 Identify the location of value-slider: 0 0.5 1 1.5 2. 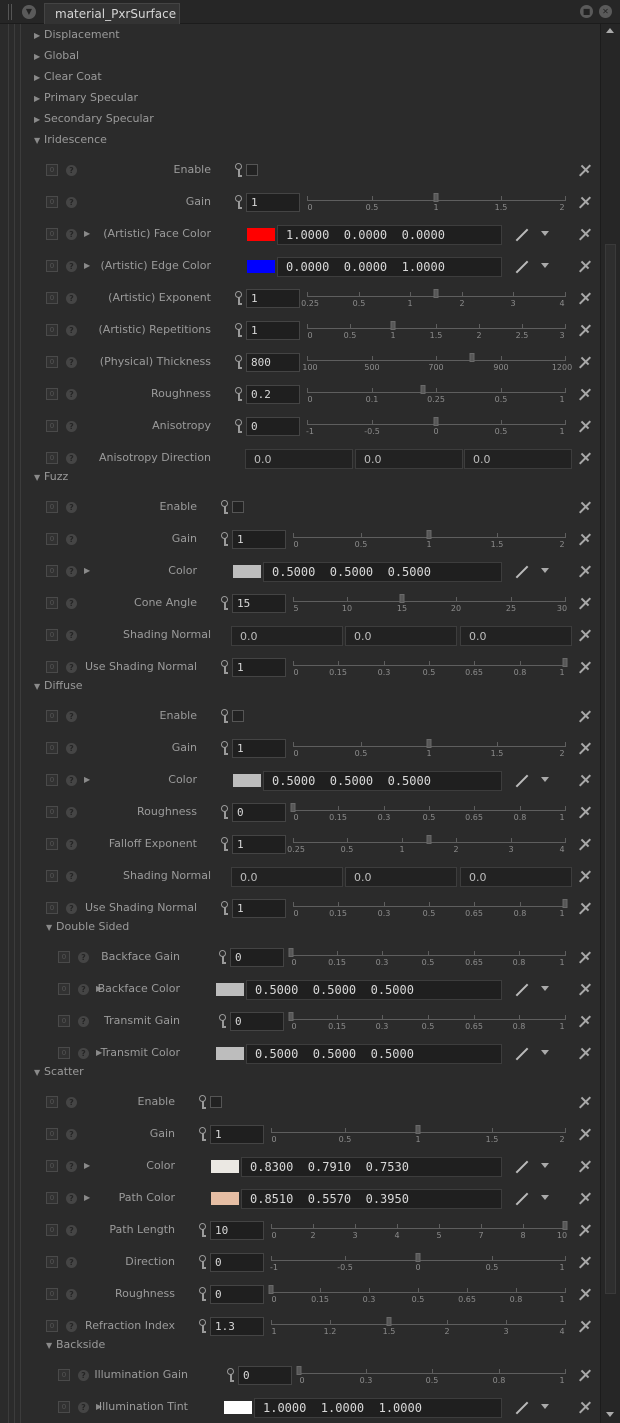
(436, 202).